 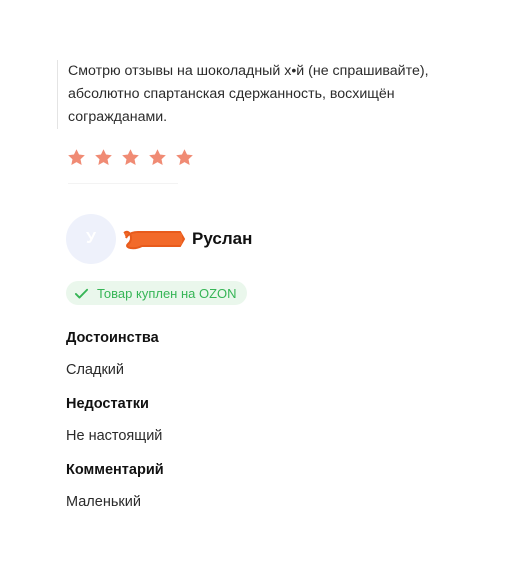 I want to click on avatar: У, so click(x=91, y=239).